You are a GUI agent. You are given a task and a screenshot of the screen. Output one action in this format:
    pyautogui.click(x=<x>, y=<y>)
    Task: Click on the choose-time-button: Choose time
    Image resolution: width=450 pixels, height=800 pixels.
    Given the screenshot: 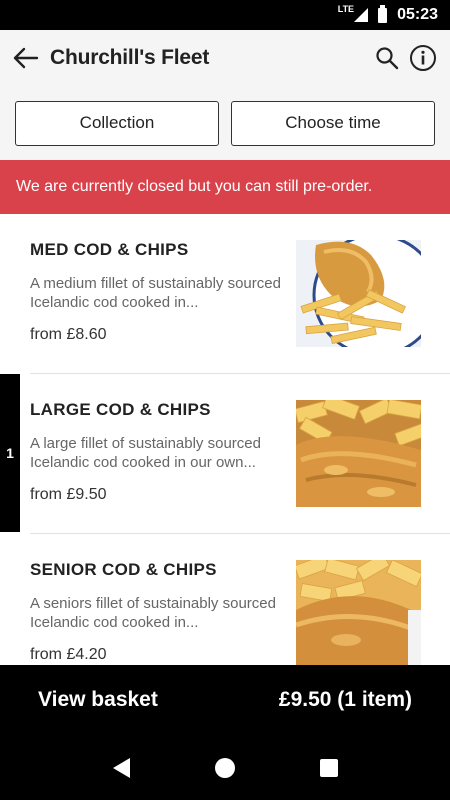 What is the action you would take?
    pyautogui.click(x=333, y=123)
    